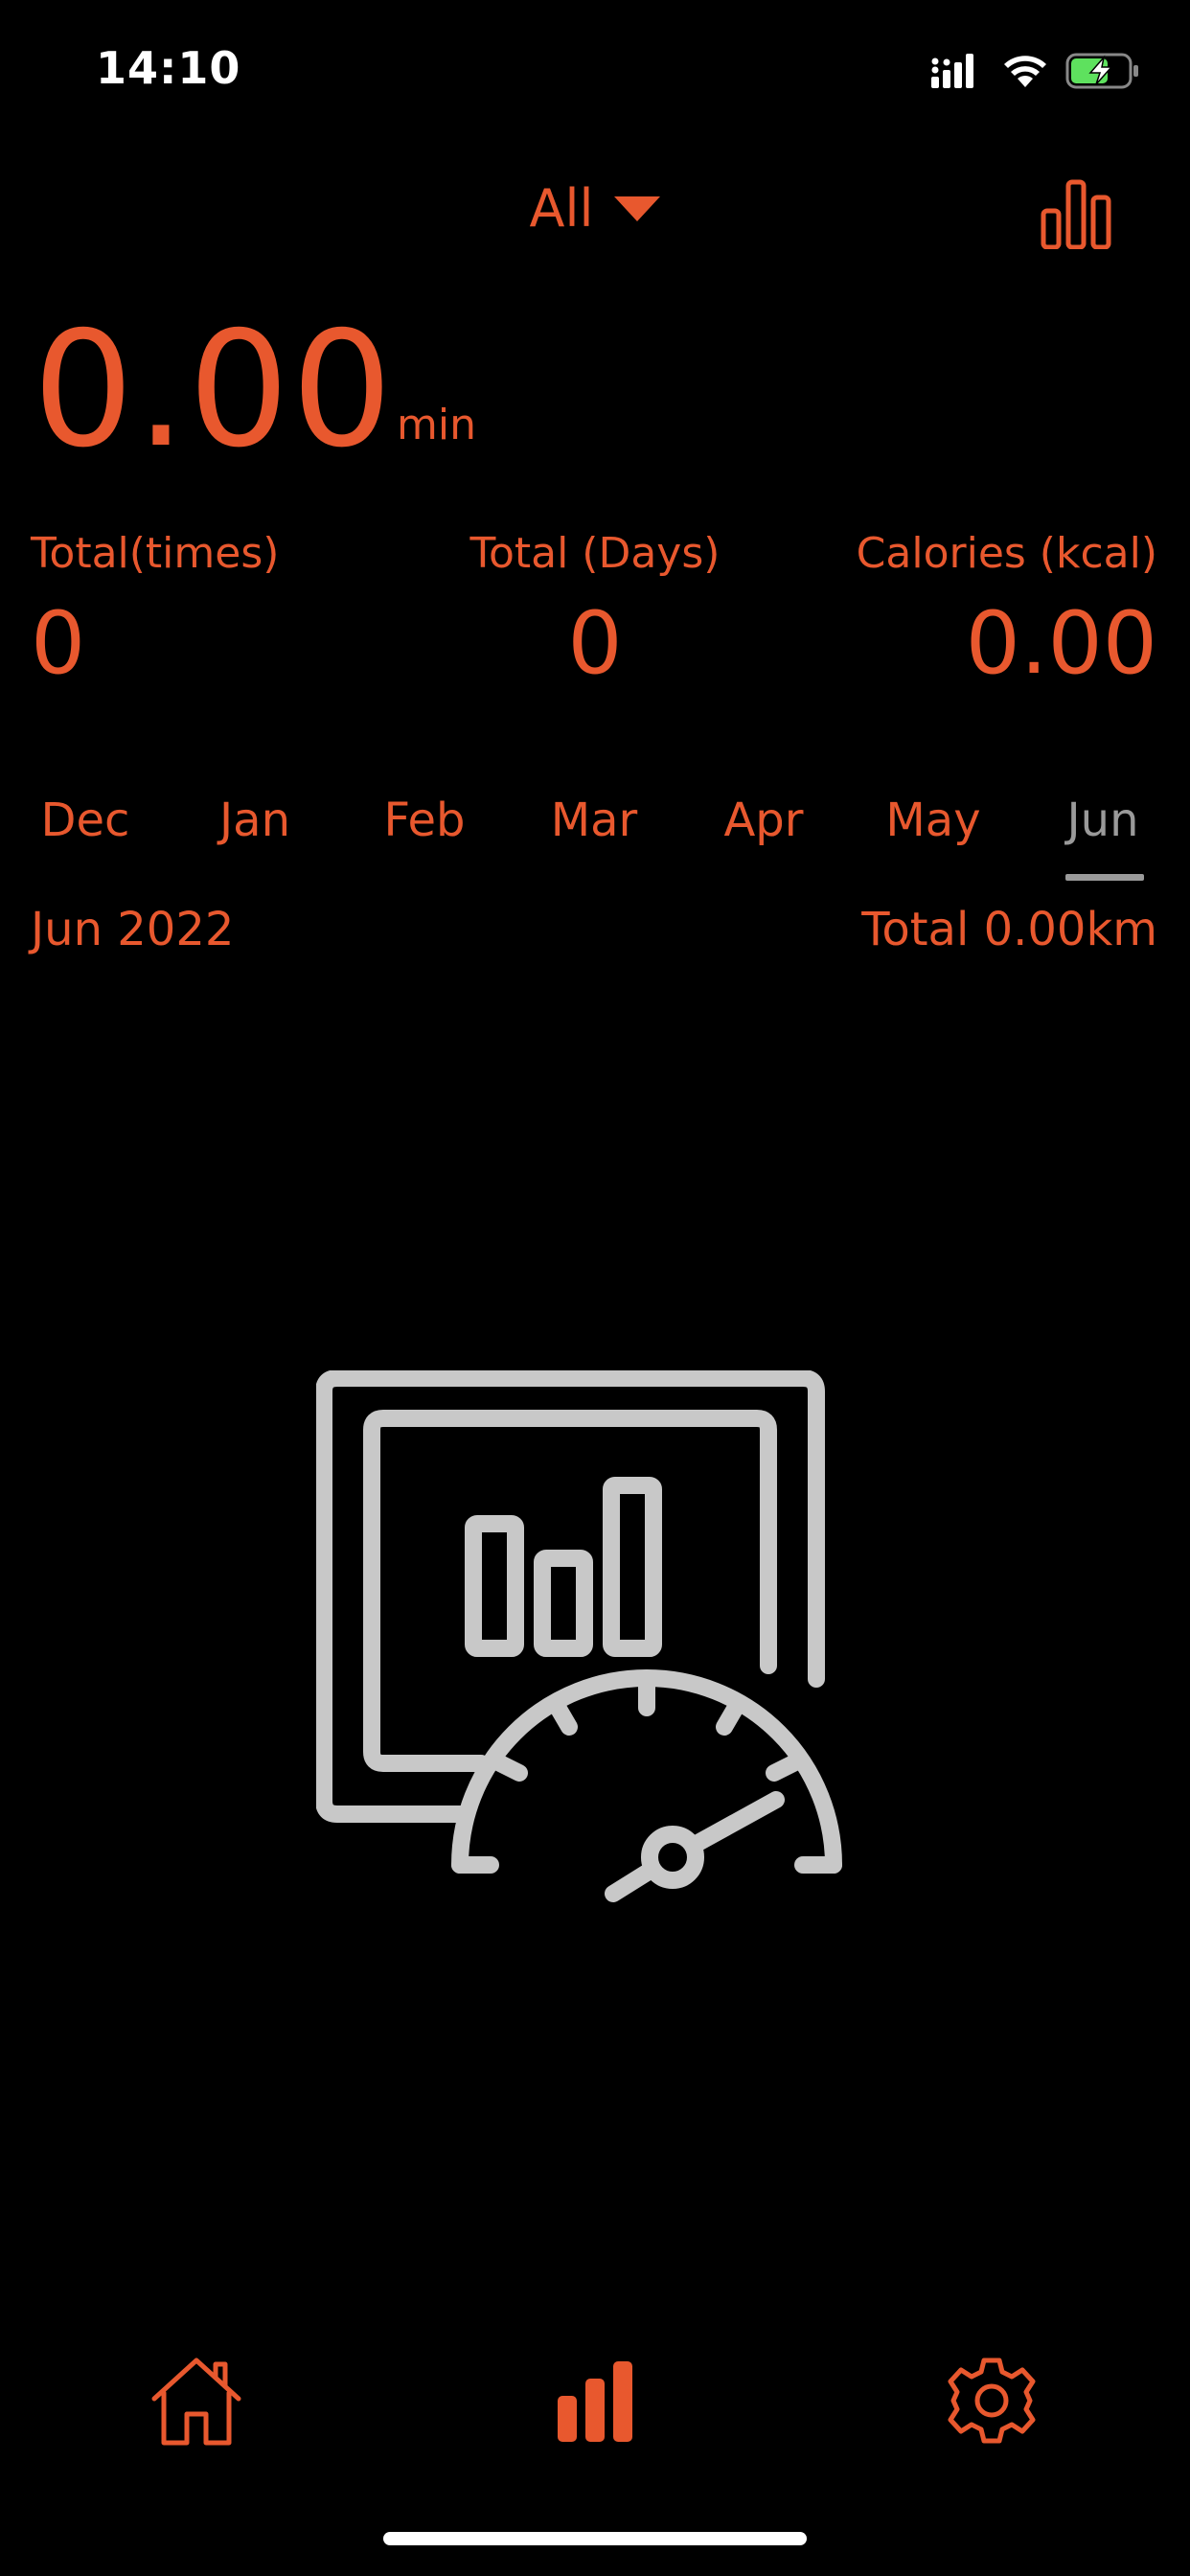 The image size is (1190, 2576). I want to click on selected-month-indicator, so click(1104, 877).